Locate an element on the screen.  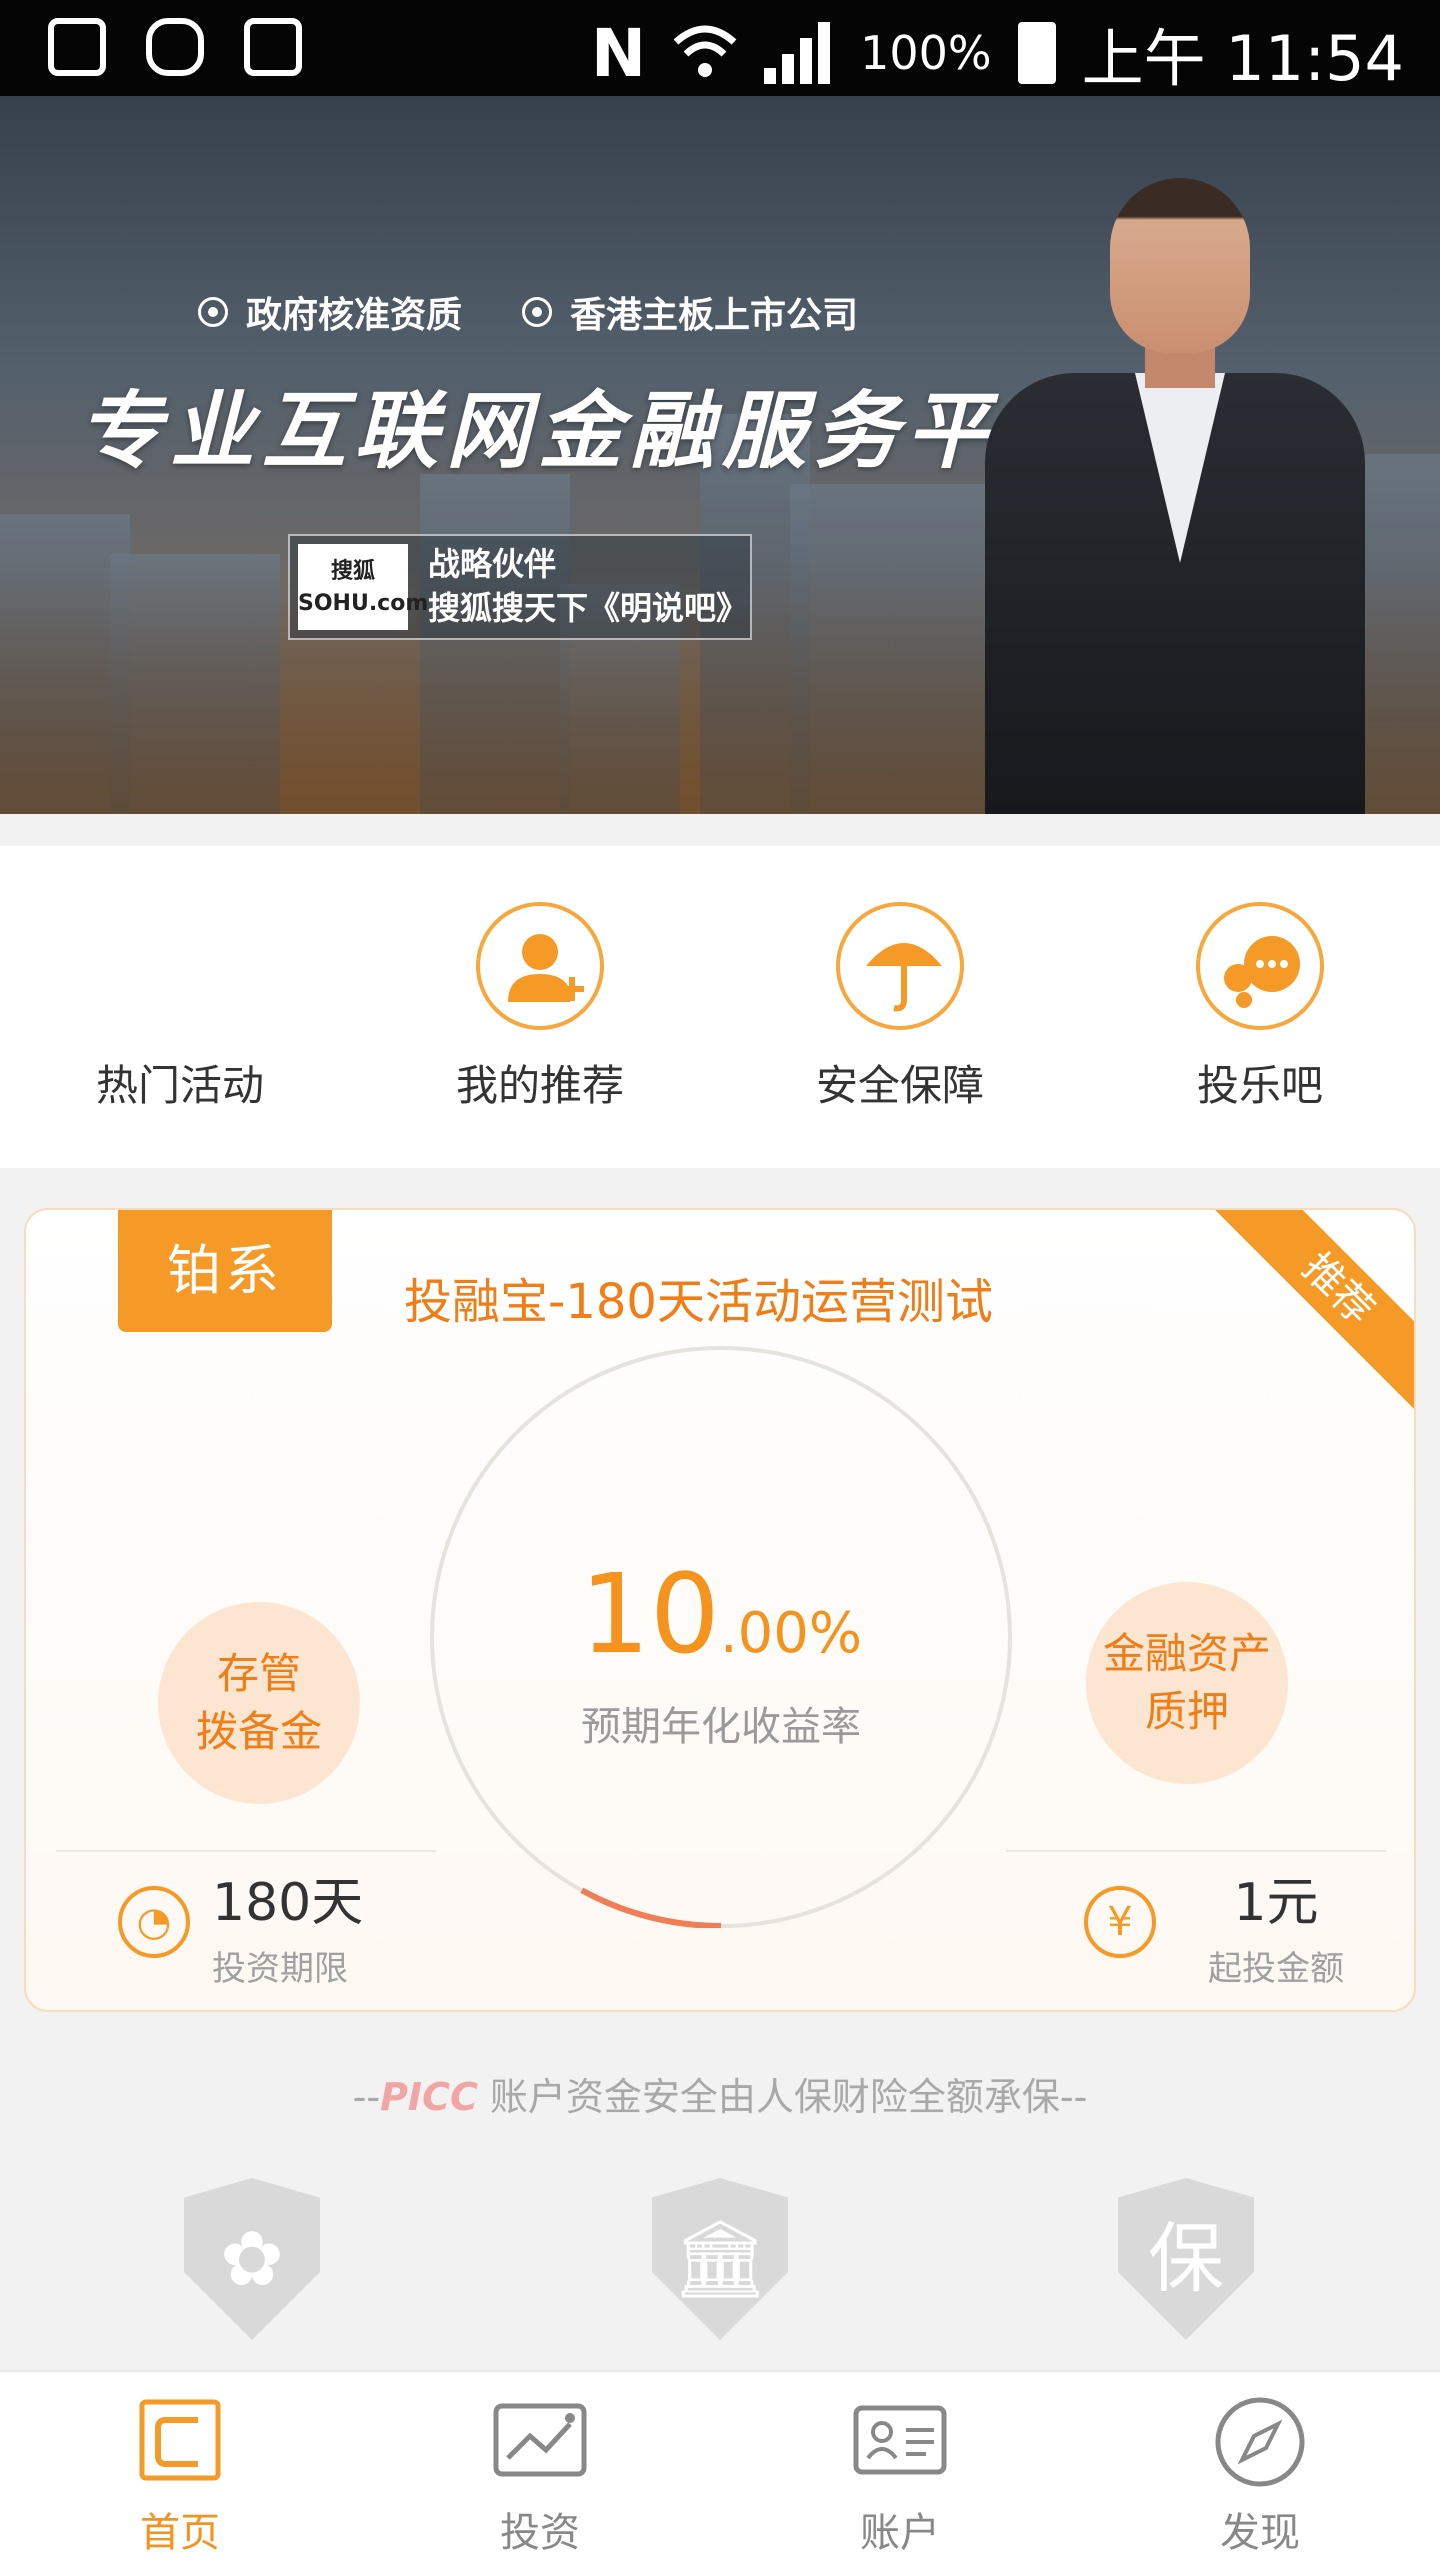
banner-slogan: 专业互联网金融服务平台 is located at coordinates (584, 430).